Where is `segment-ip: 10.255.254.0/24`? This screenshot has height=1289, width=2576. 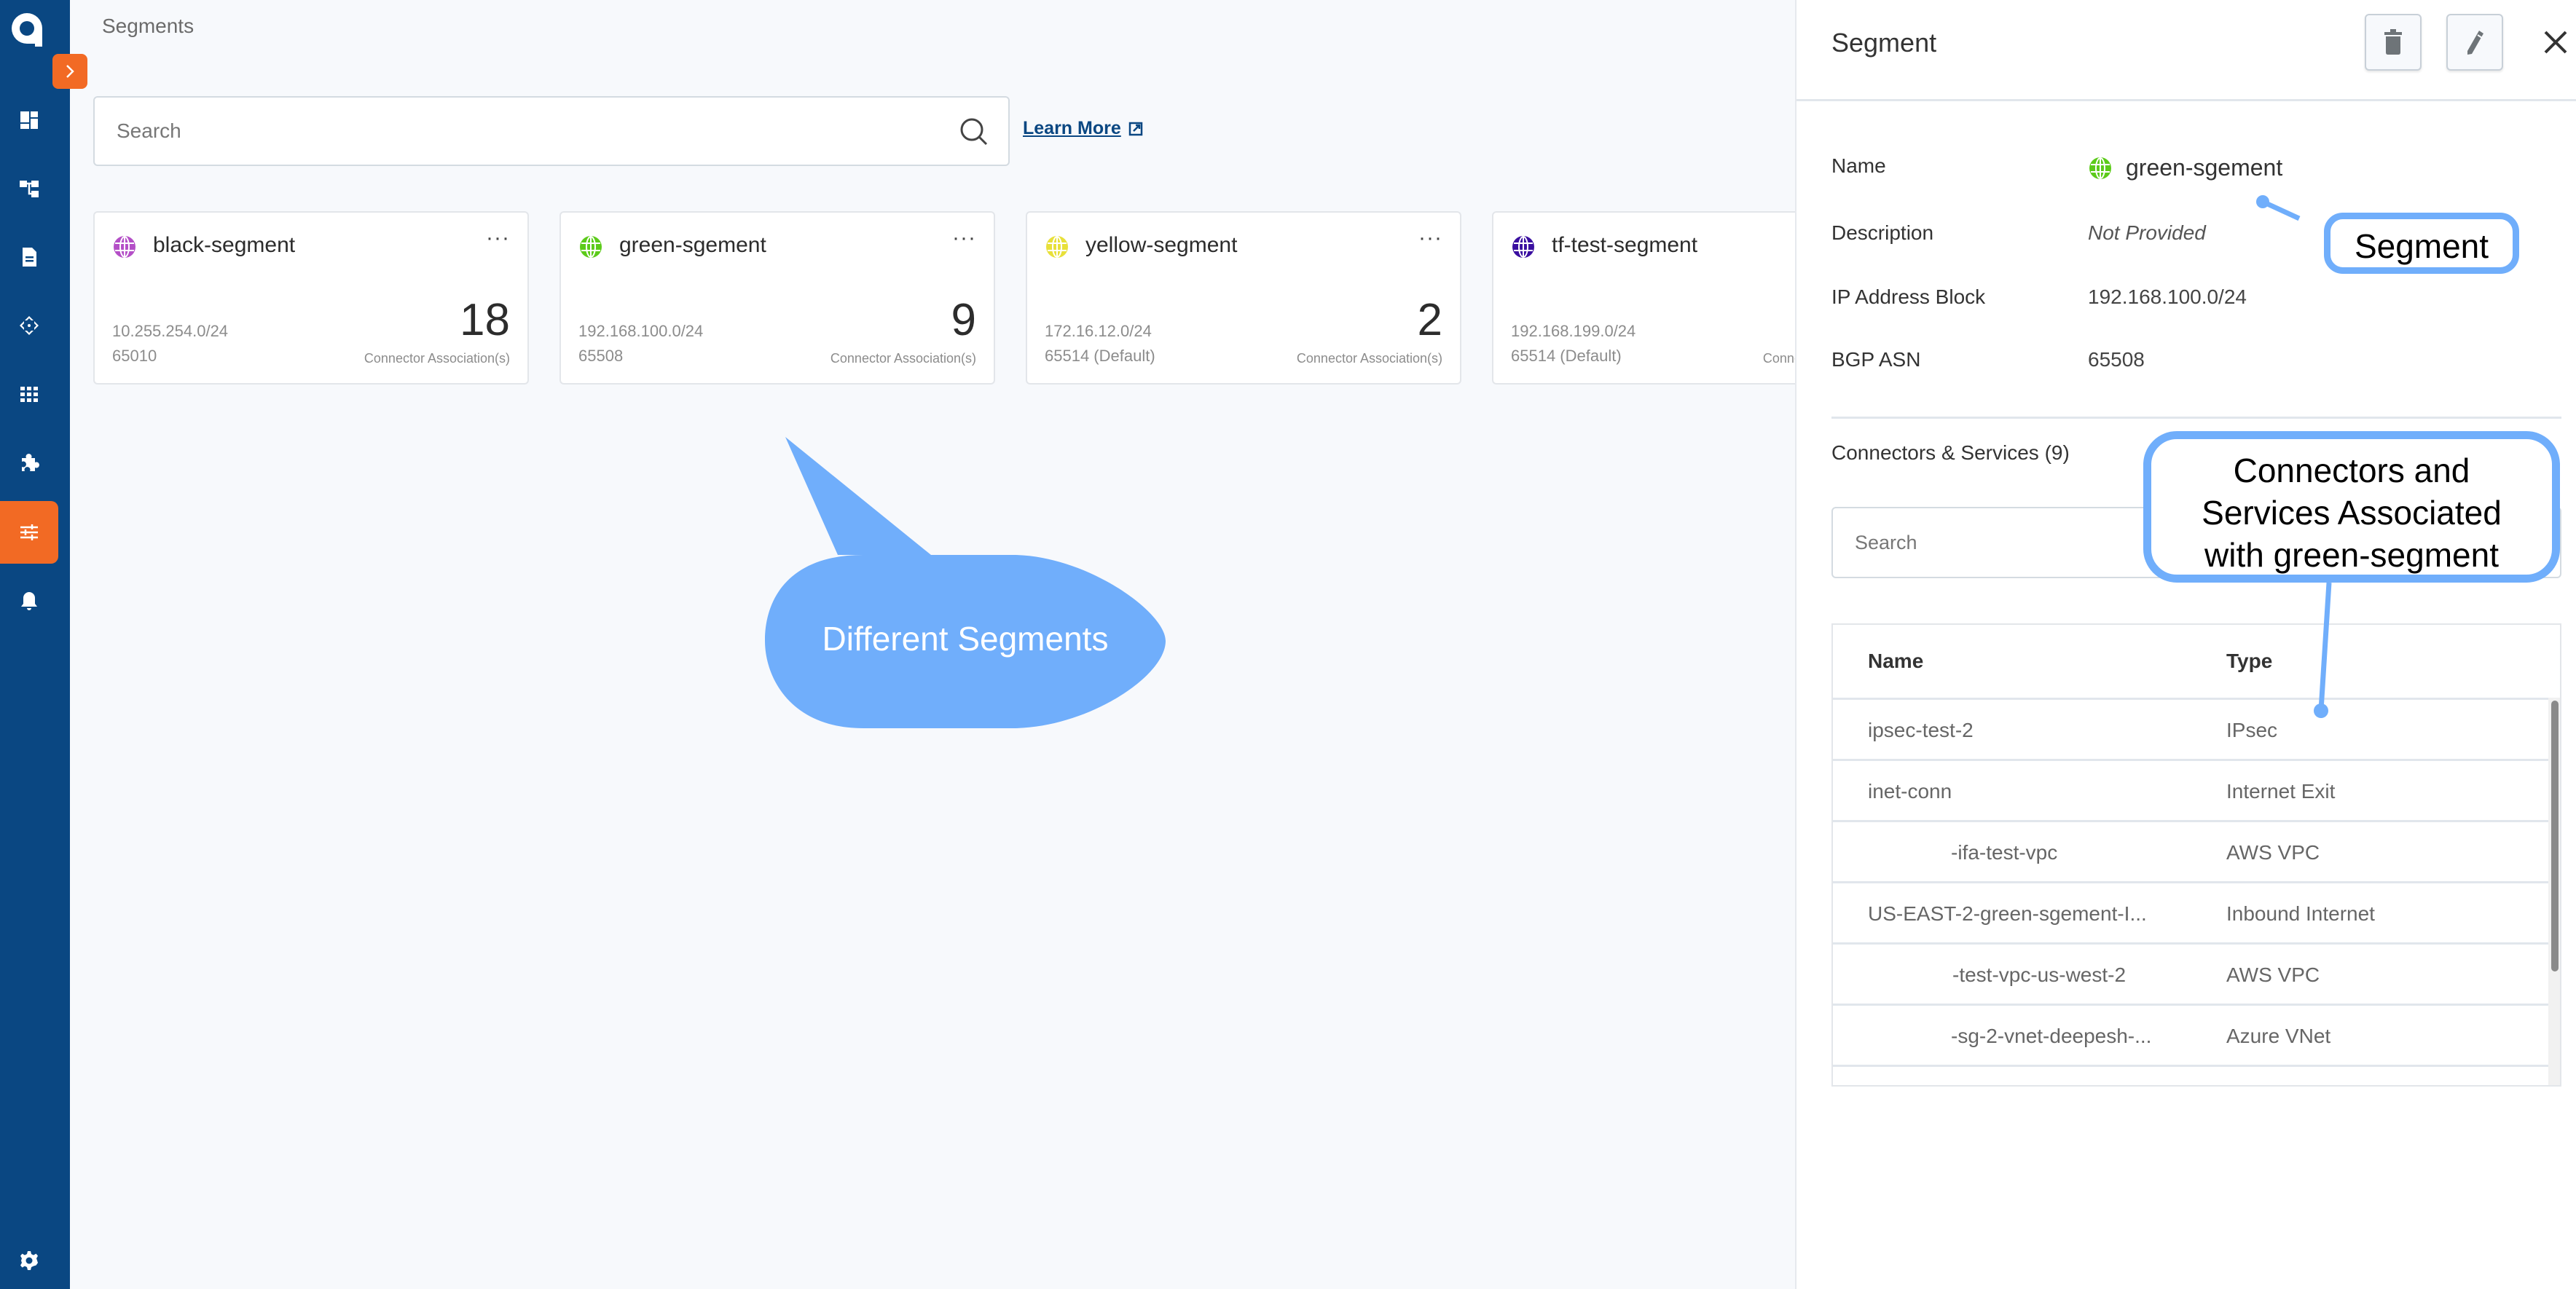 segment-ip: 10.255.254.0/24 is located at coordinates (170, 331).